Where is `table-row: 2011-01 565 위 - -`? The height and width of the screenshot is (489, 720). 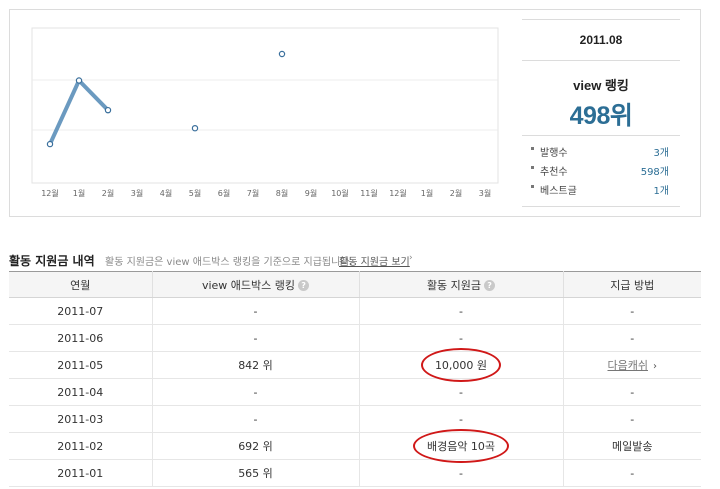 table-row: 2011-01 565 위 - - is located at coordinates (355, 473).